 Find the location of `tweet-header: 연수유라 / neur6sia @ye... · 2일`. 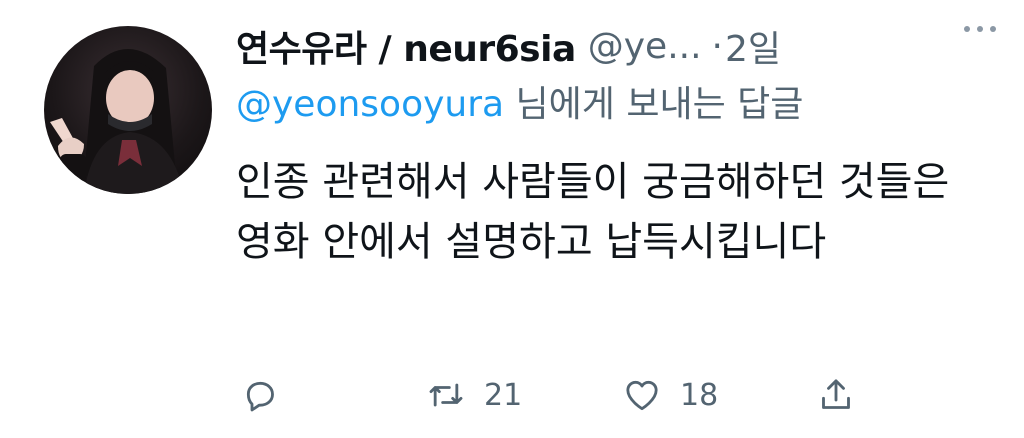

tweet-header: 연수유라 / neur6sia @ye... · 2일 is located at coordinates (618, 46).